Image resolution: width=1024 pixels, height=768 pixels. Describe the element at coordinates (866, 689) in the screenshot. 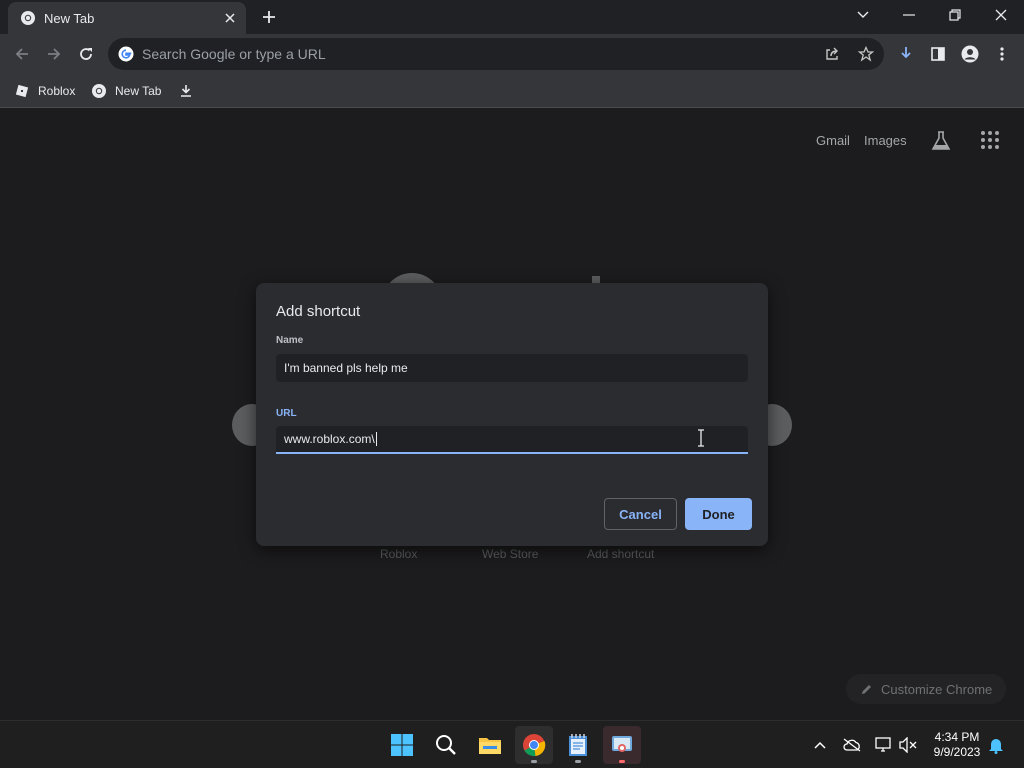

I see `pencil-icon` at that location.